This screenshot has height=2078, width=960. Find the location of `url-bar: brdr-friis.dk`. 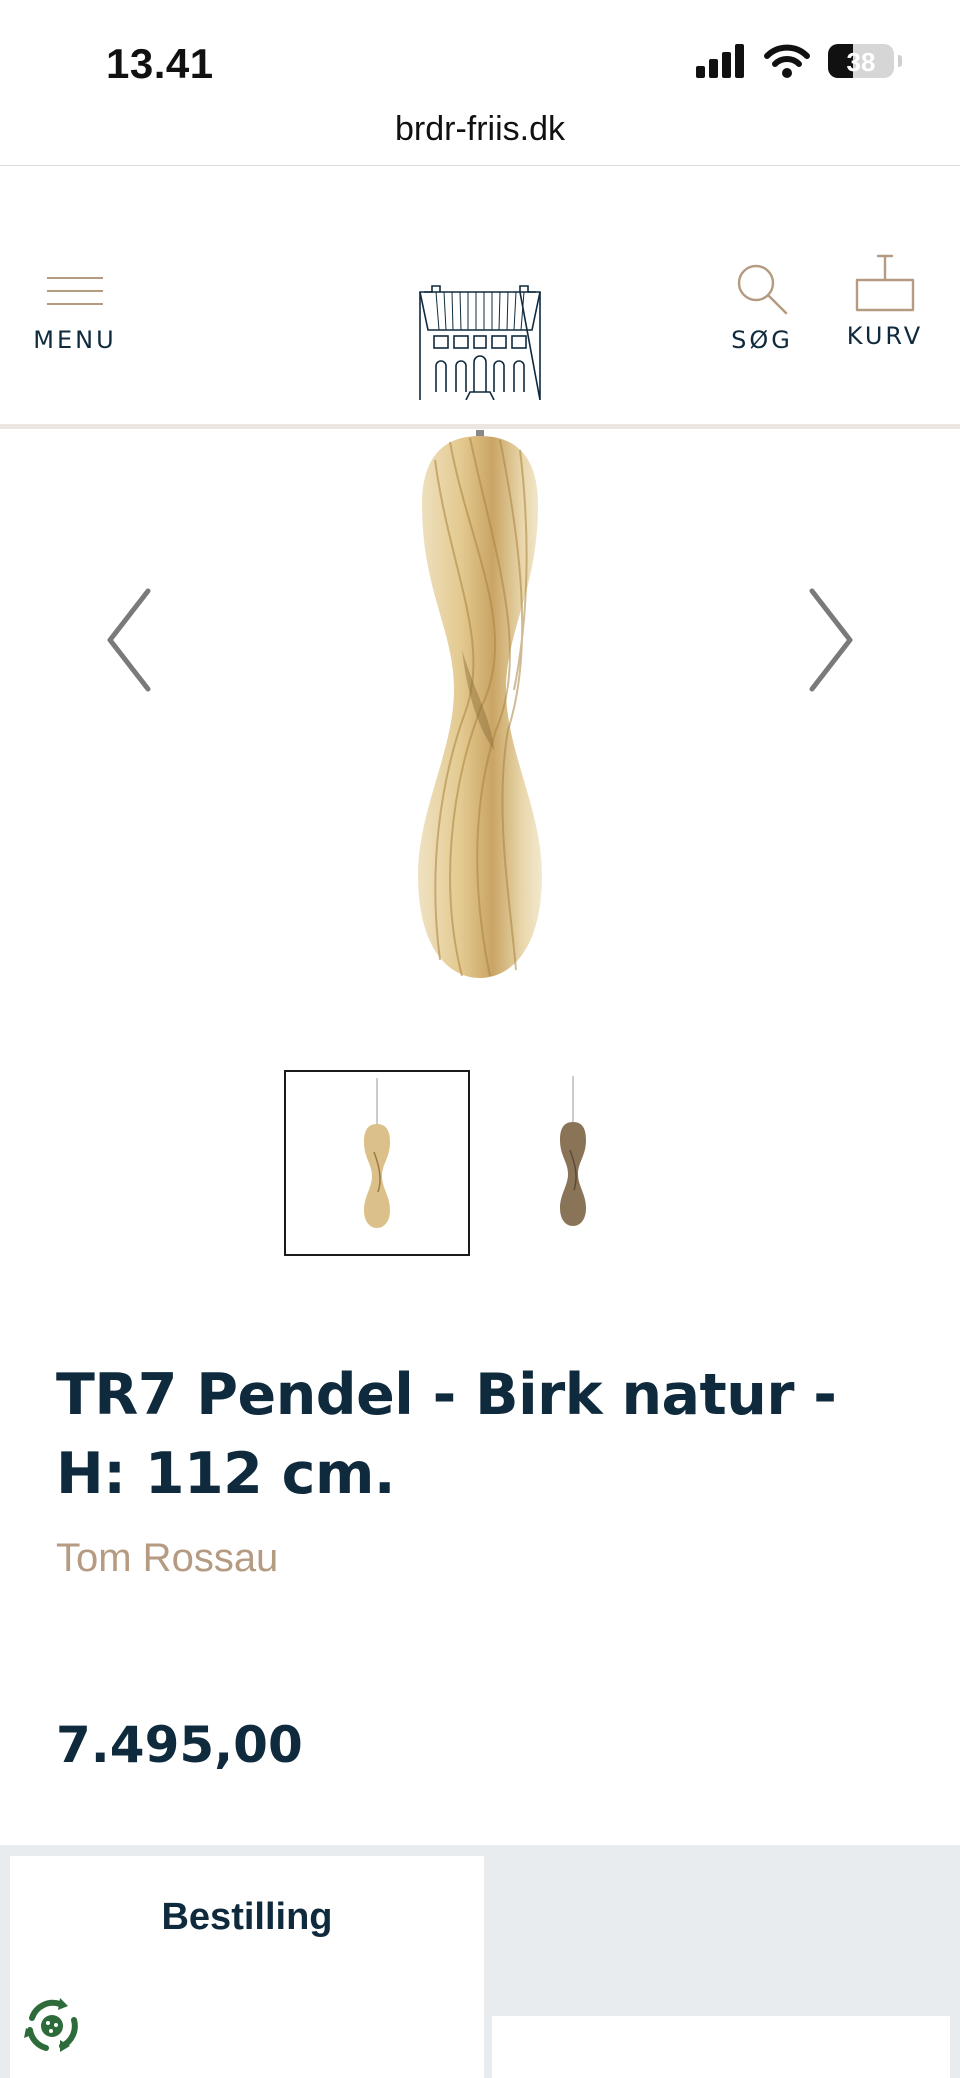

url-bar: brdr-friis.dk is located at coordinates (480, 138).